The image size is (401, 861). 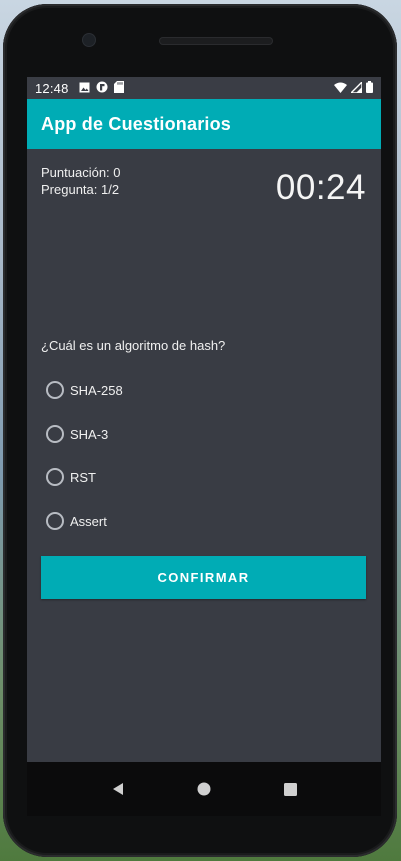 What do you see at coordinates (369, 88) in the screenshot?
I see `battery-icon` at bounding box center [369, 88].